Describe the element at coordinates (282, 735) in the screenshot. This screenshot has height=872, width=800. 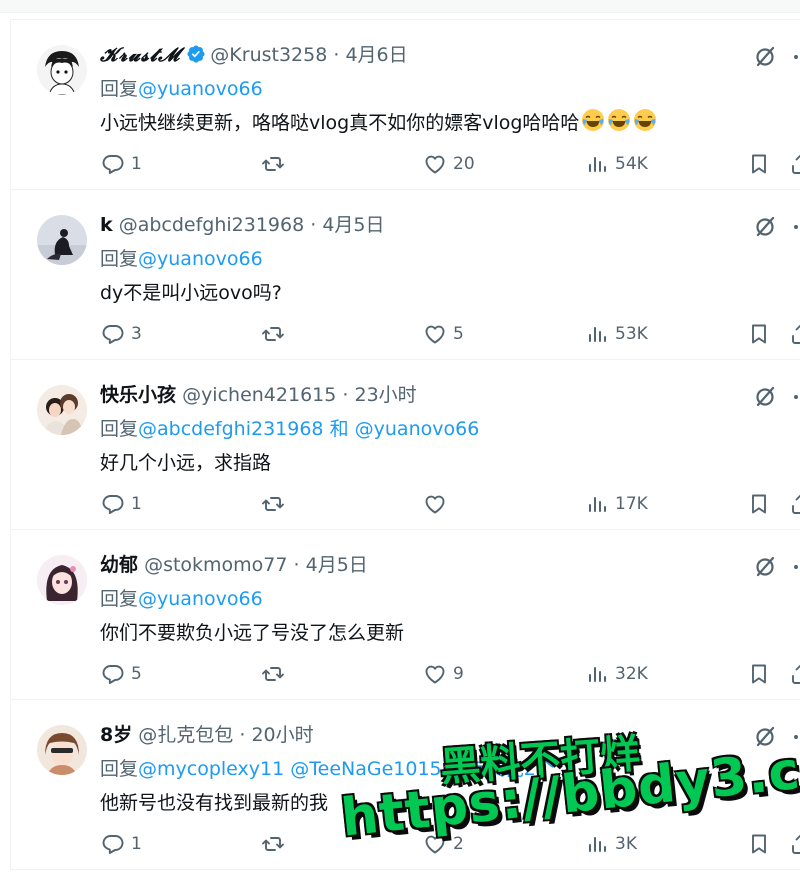
I see `post-time: 20小时` at that location.